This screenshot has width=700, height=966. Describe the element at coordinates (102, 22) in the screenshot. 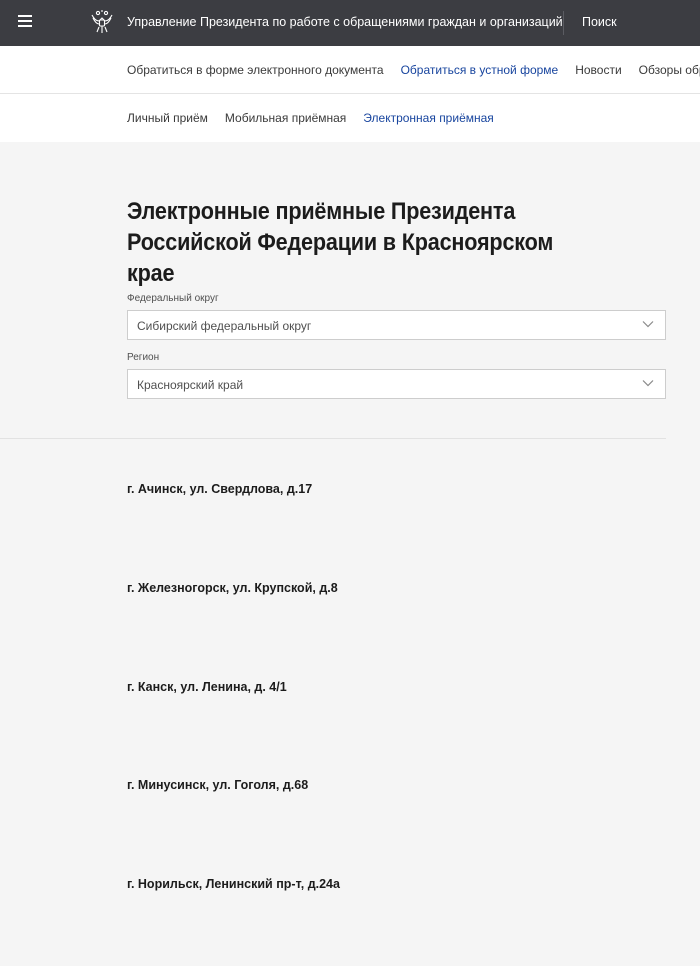

I see `eagle-emblem-icon` at that location.